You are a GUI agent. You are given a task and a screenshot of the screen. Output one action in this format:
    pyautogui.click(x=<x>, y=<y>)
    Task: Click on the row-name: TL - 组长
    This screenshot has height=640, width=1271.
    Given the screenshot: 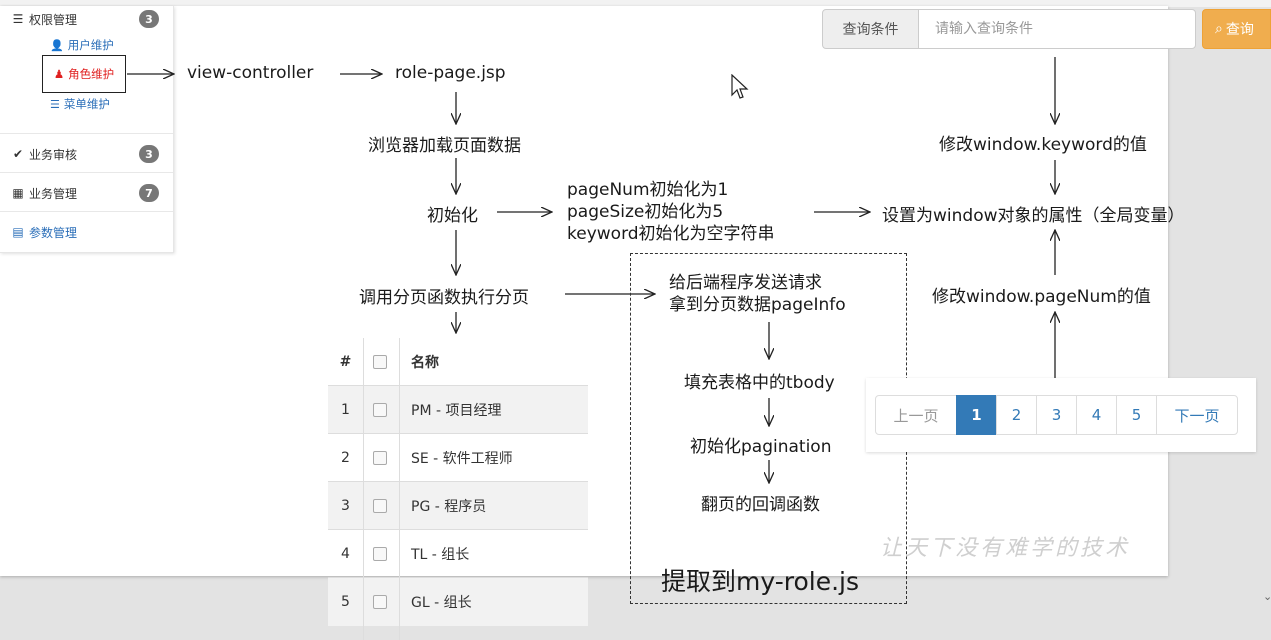 What is the action you would take?
    pyautogui.click(x=440, y=555)
    